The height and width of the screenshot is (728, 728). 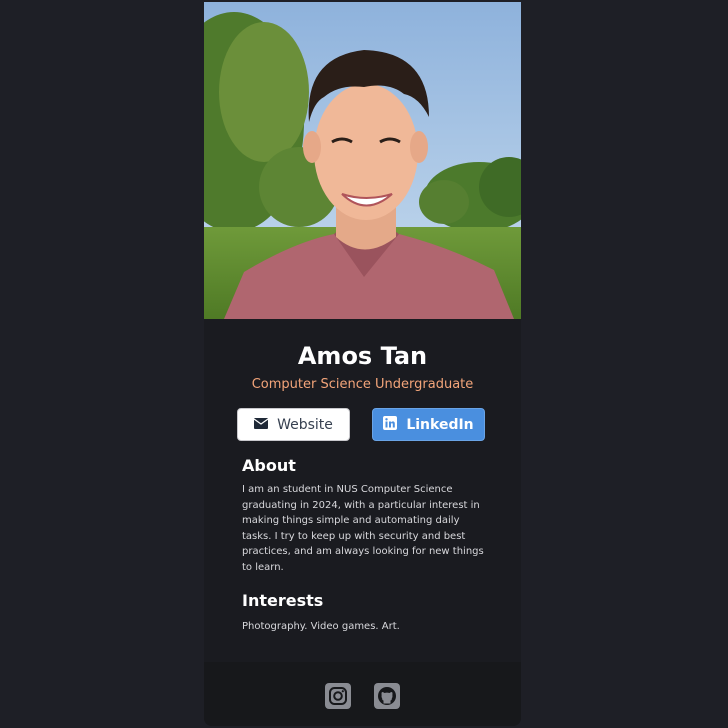 I want to click on envelope-icon, so click(x=261, y=425).